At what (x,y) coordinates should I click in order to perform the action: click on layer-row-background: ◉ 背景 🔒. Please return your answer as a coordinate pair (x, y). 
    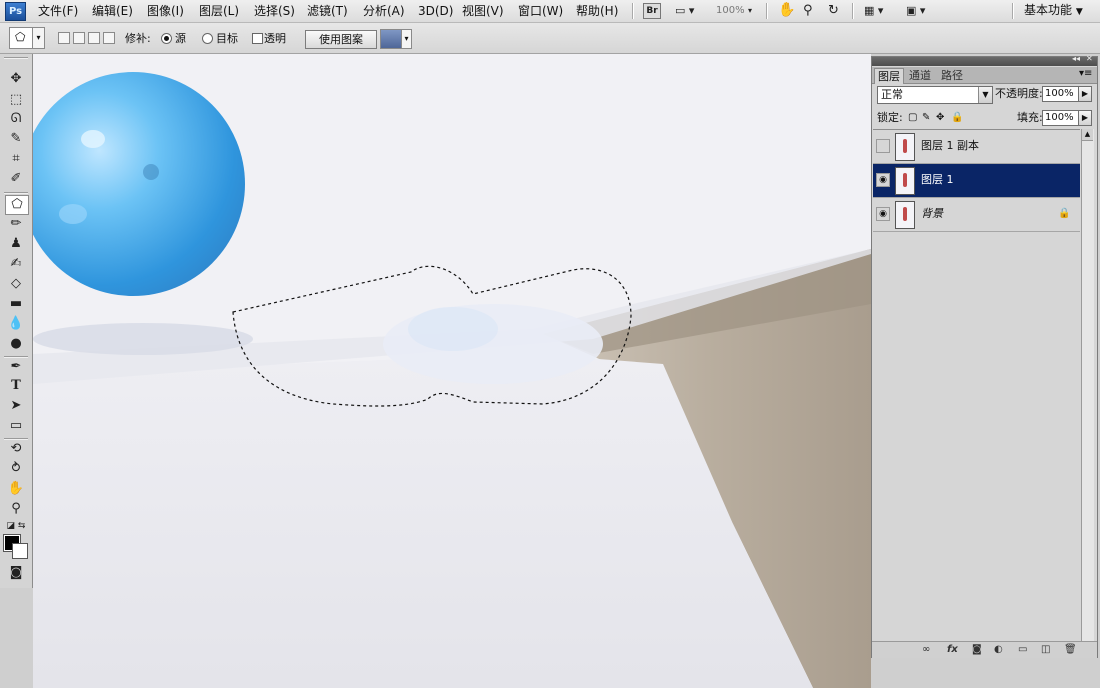
    Looking at the image, I should click on (976, 215).